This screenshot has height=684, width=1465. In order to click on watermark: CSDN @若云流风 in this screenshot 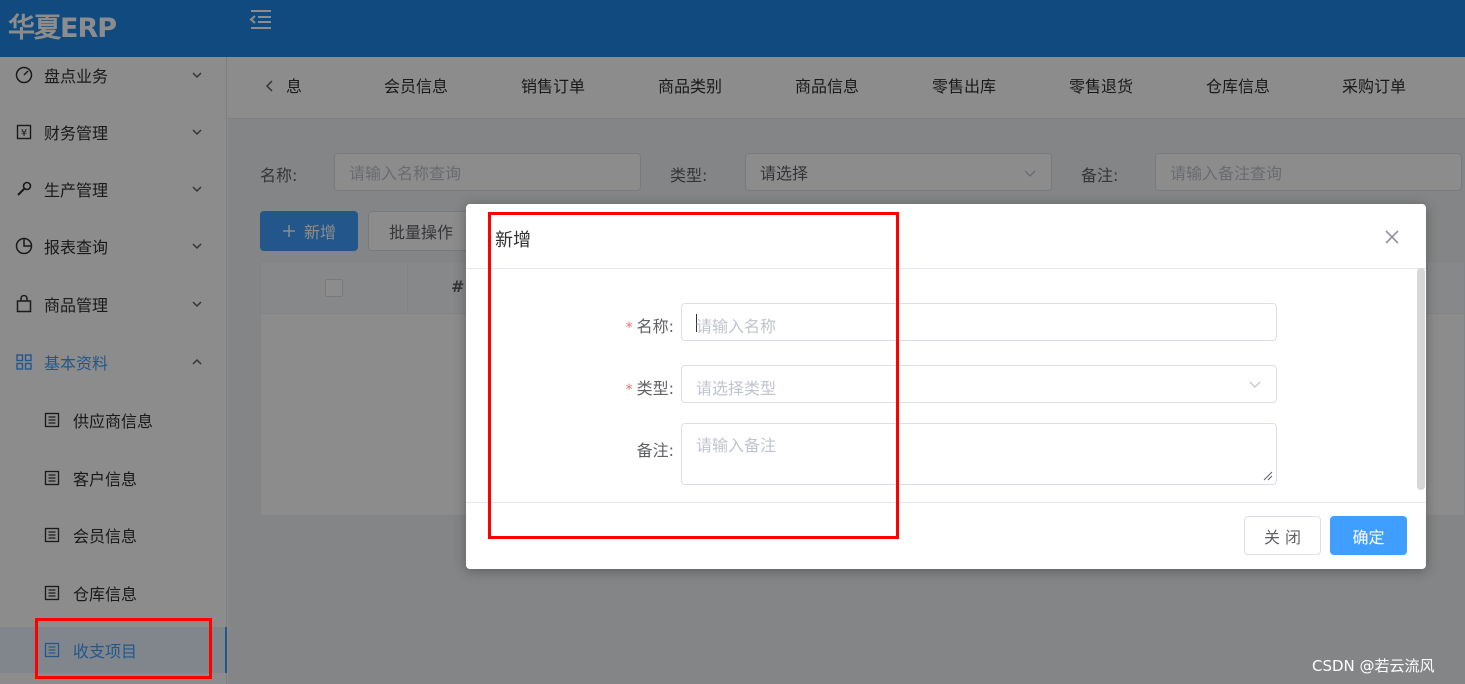, I will do `click(1373, 666)`.